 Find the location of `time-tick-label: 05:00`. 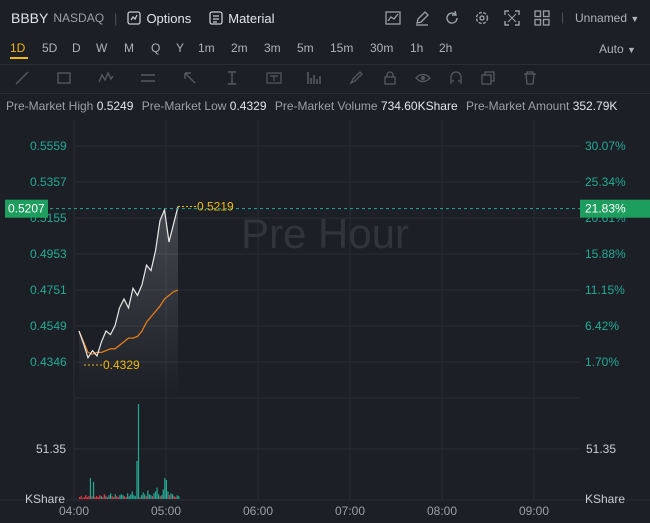

time-tick-label: 05:00 is located at coordinates (166, 511).